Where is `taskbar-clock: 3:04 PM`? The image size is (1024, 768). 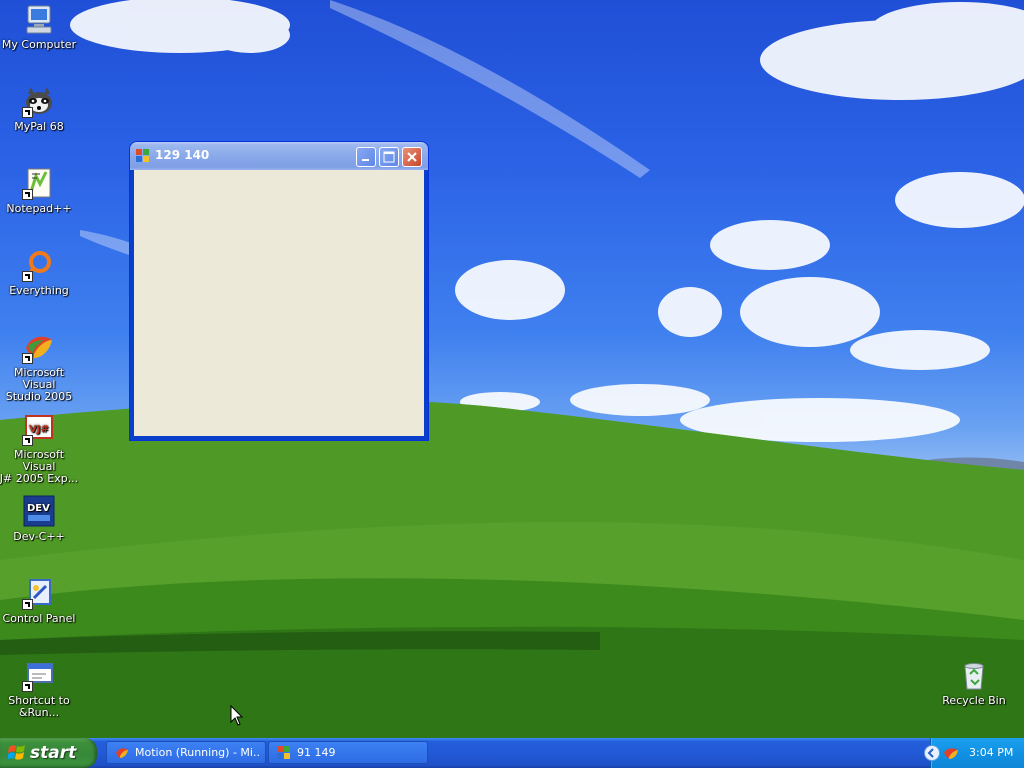
taskbar-clock: 3:04 PM is located at coordinates (991, 752).